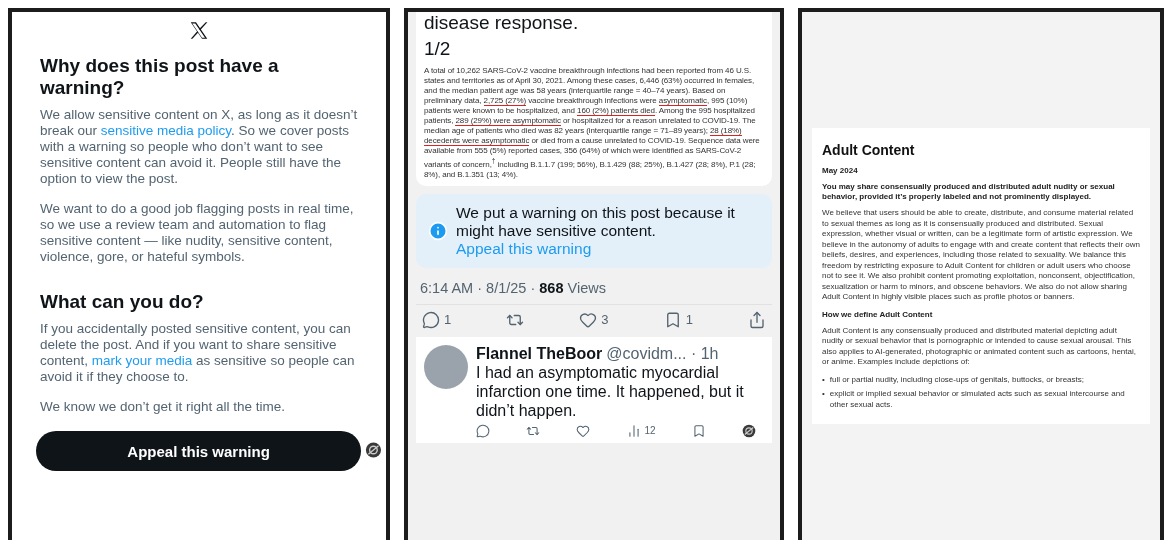 This screenshot has width=1174, height=548. What do you see at coordinates (633, 430) in the screenshot?
I see `bar-chart-icon` at bounding box center [633, 430].